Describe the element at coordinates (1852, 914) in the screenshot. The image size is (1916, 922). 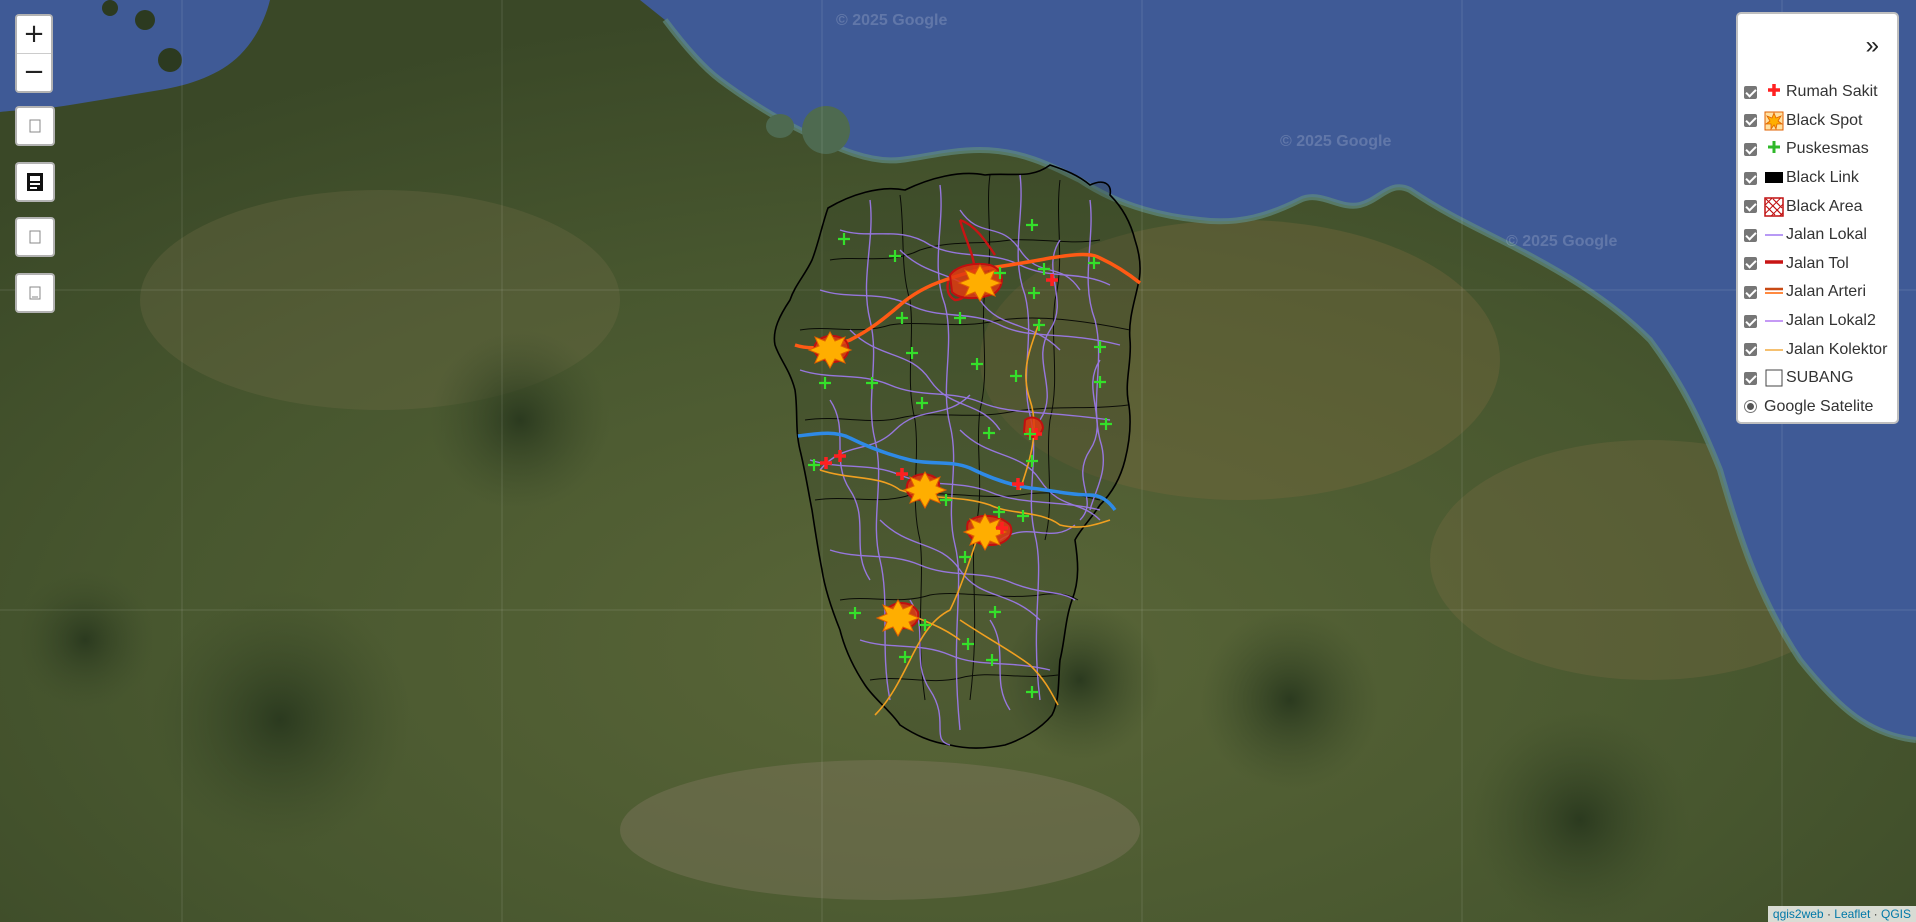
I see `attribution-link-leaflet: Leaflet` at that location.